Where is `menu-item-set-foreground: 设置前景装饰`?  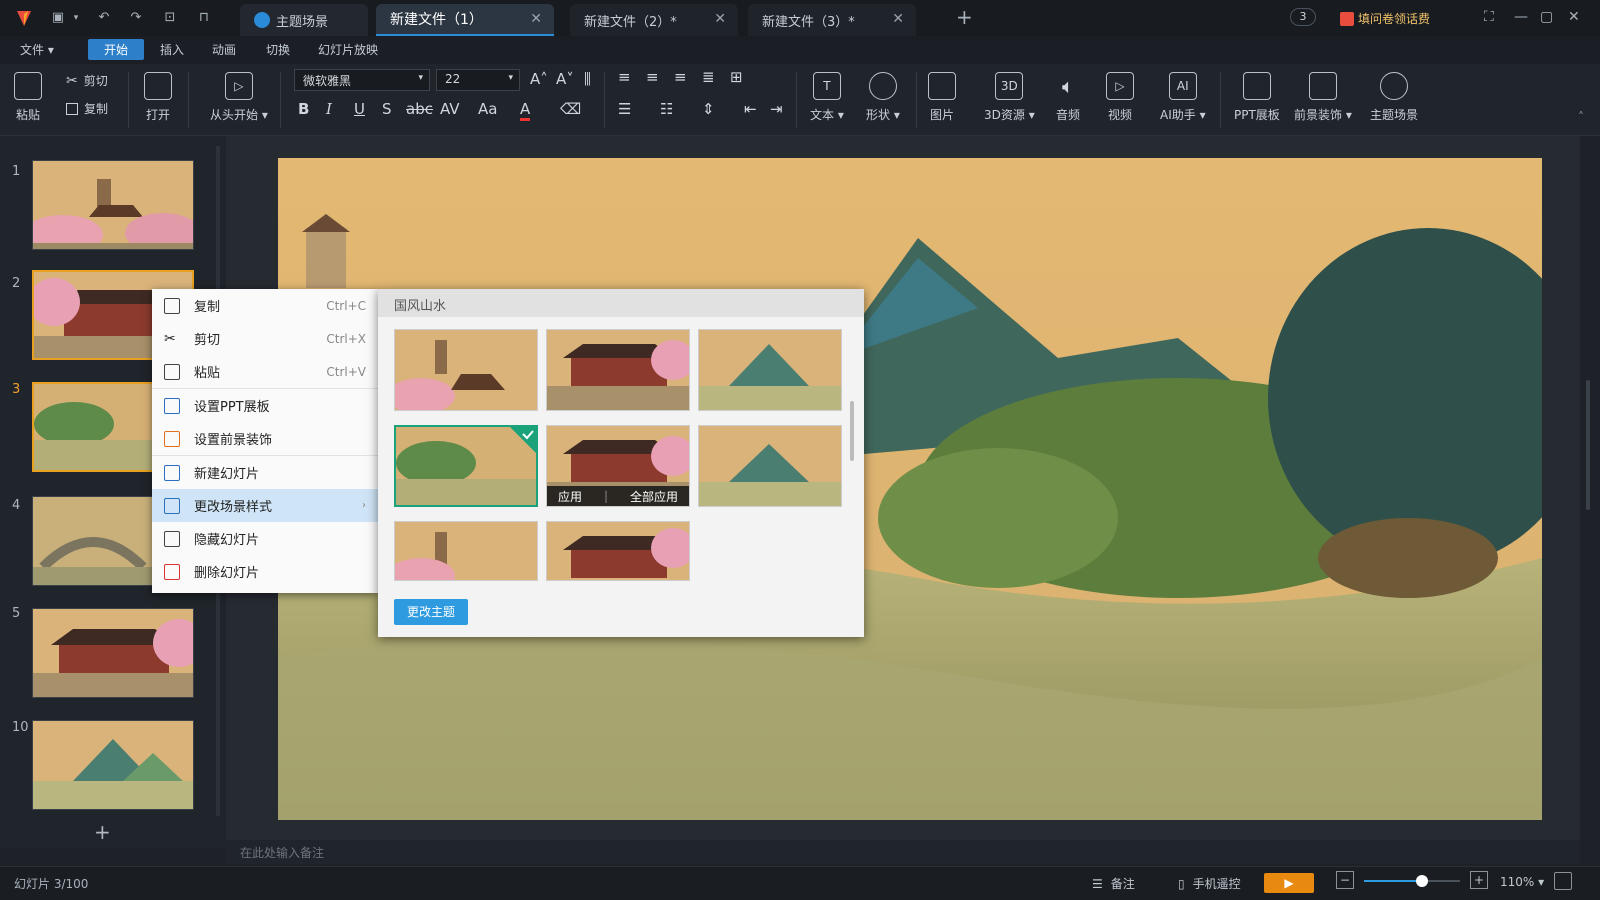
menu-item-set-foreground: 设置前景装饰 is located at coordinates (265, 438).